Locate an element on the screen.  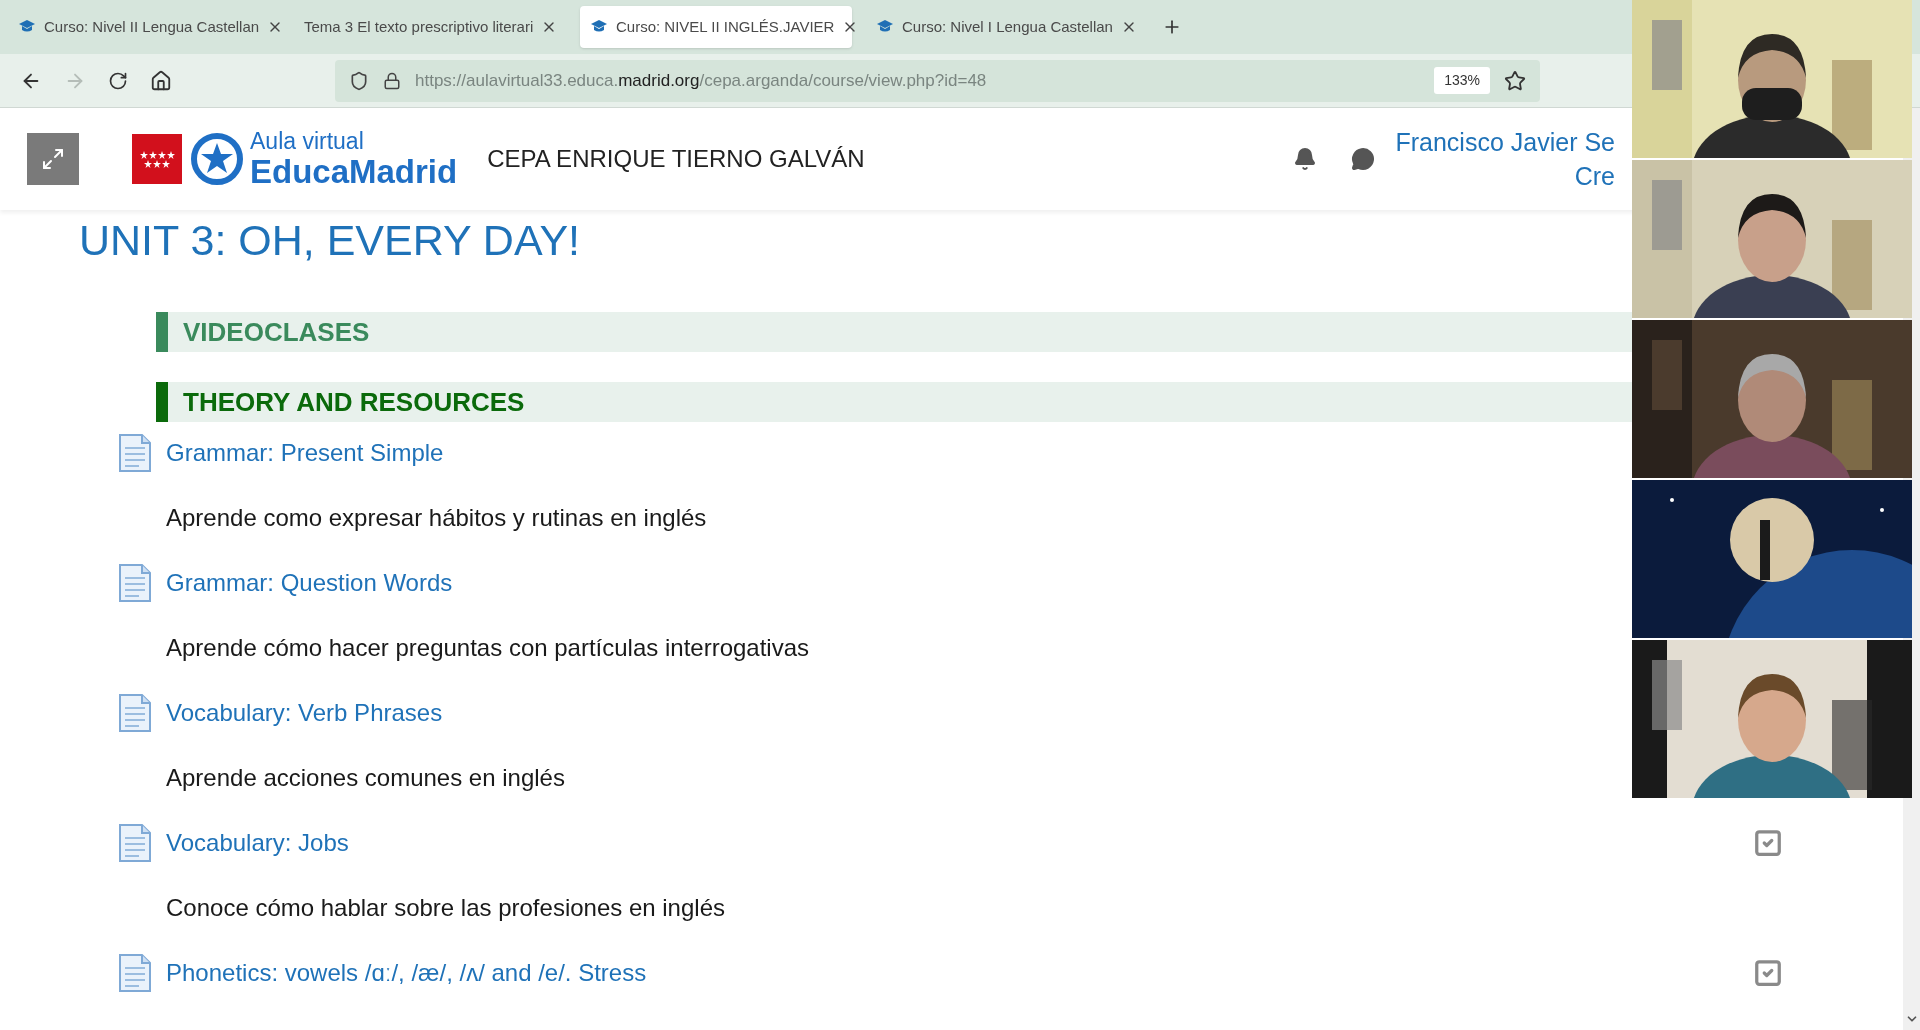
tab-title: Curso: Nivel I Lengua Castellan is located at coordinates (1007, 26).